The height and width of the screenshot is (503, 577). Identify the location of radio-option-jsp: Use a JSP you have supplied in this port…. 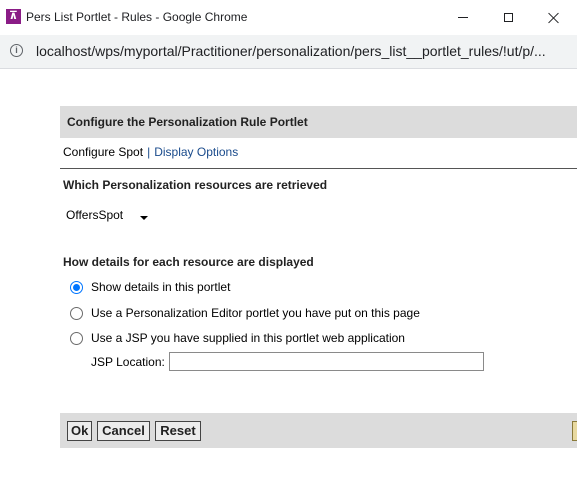
(237, 338).